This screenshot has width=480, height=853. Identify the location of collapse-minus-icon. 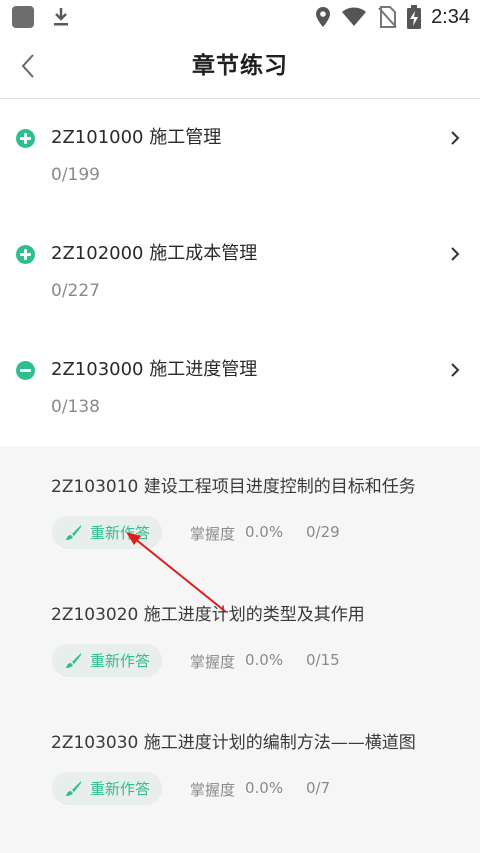
(25, 370).